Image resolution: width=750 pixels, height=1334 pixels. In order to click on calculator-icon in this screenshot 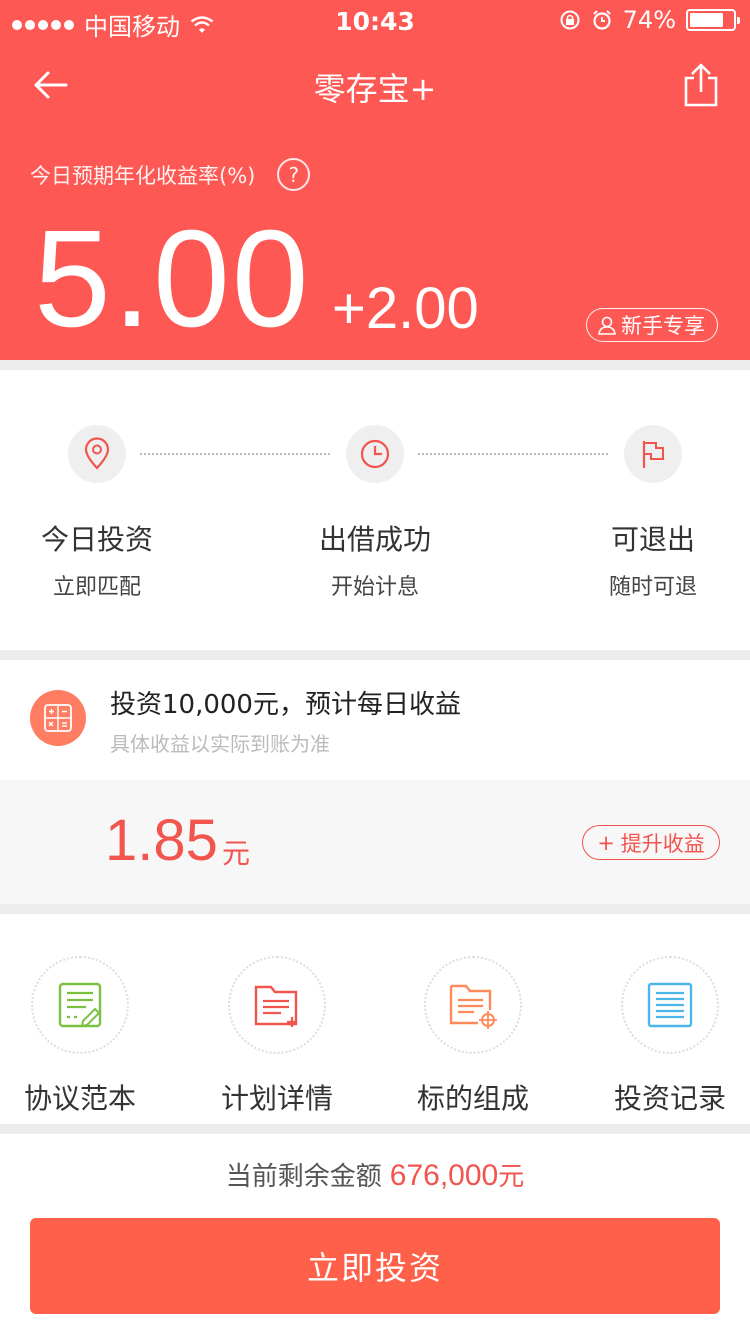, I will do `click(58, 718)`.